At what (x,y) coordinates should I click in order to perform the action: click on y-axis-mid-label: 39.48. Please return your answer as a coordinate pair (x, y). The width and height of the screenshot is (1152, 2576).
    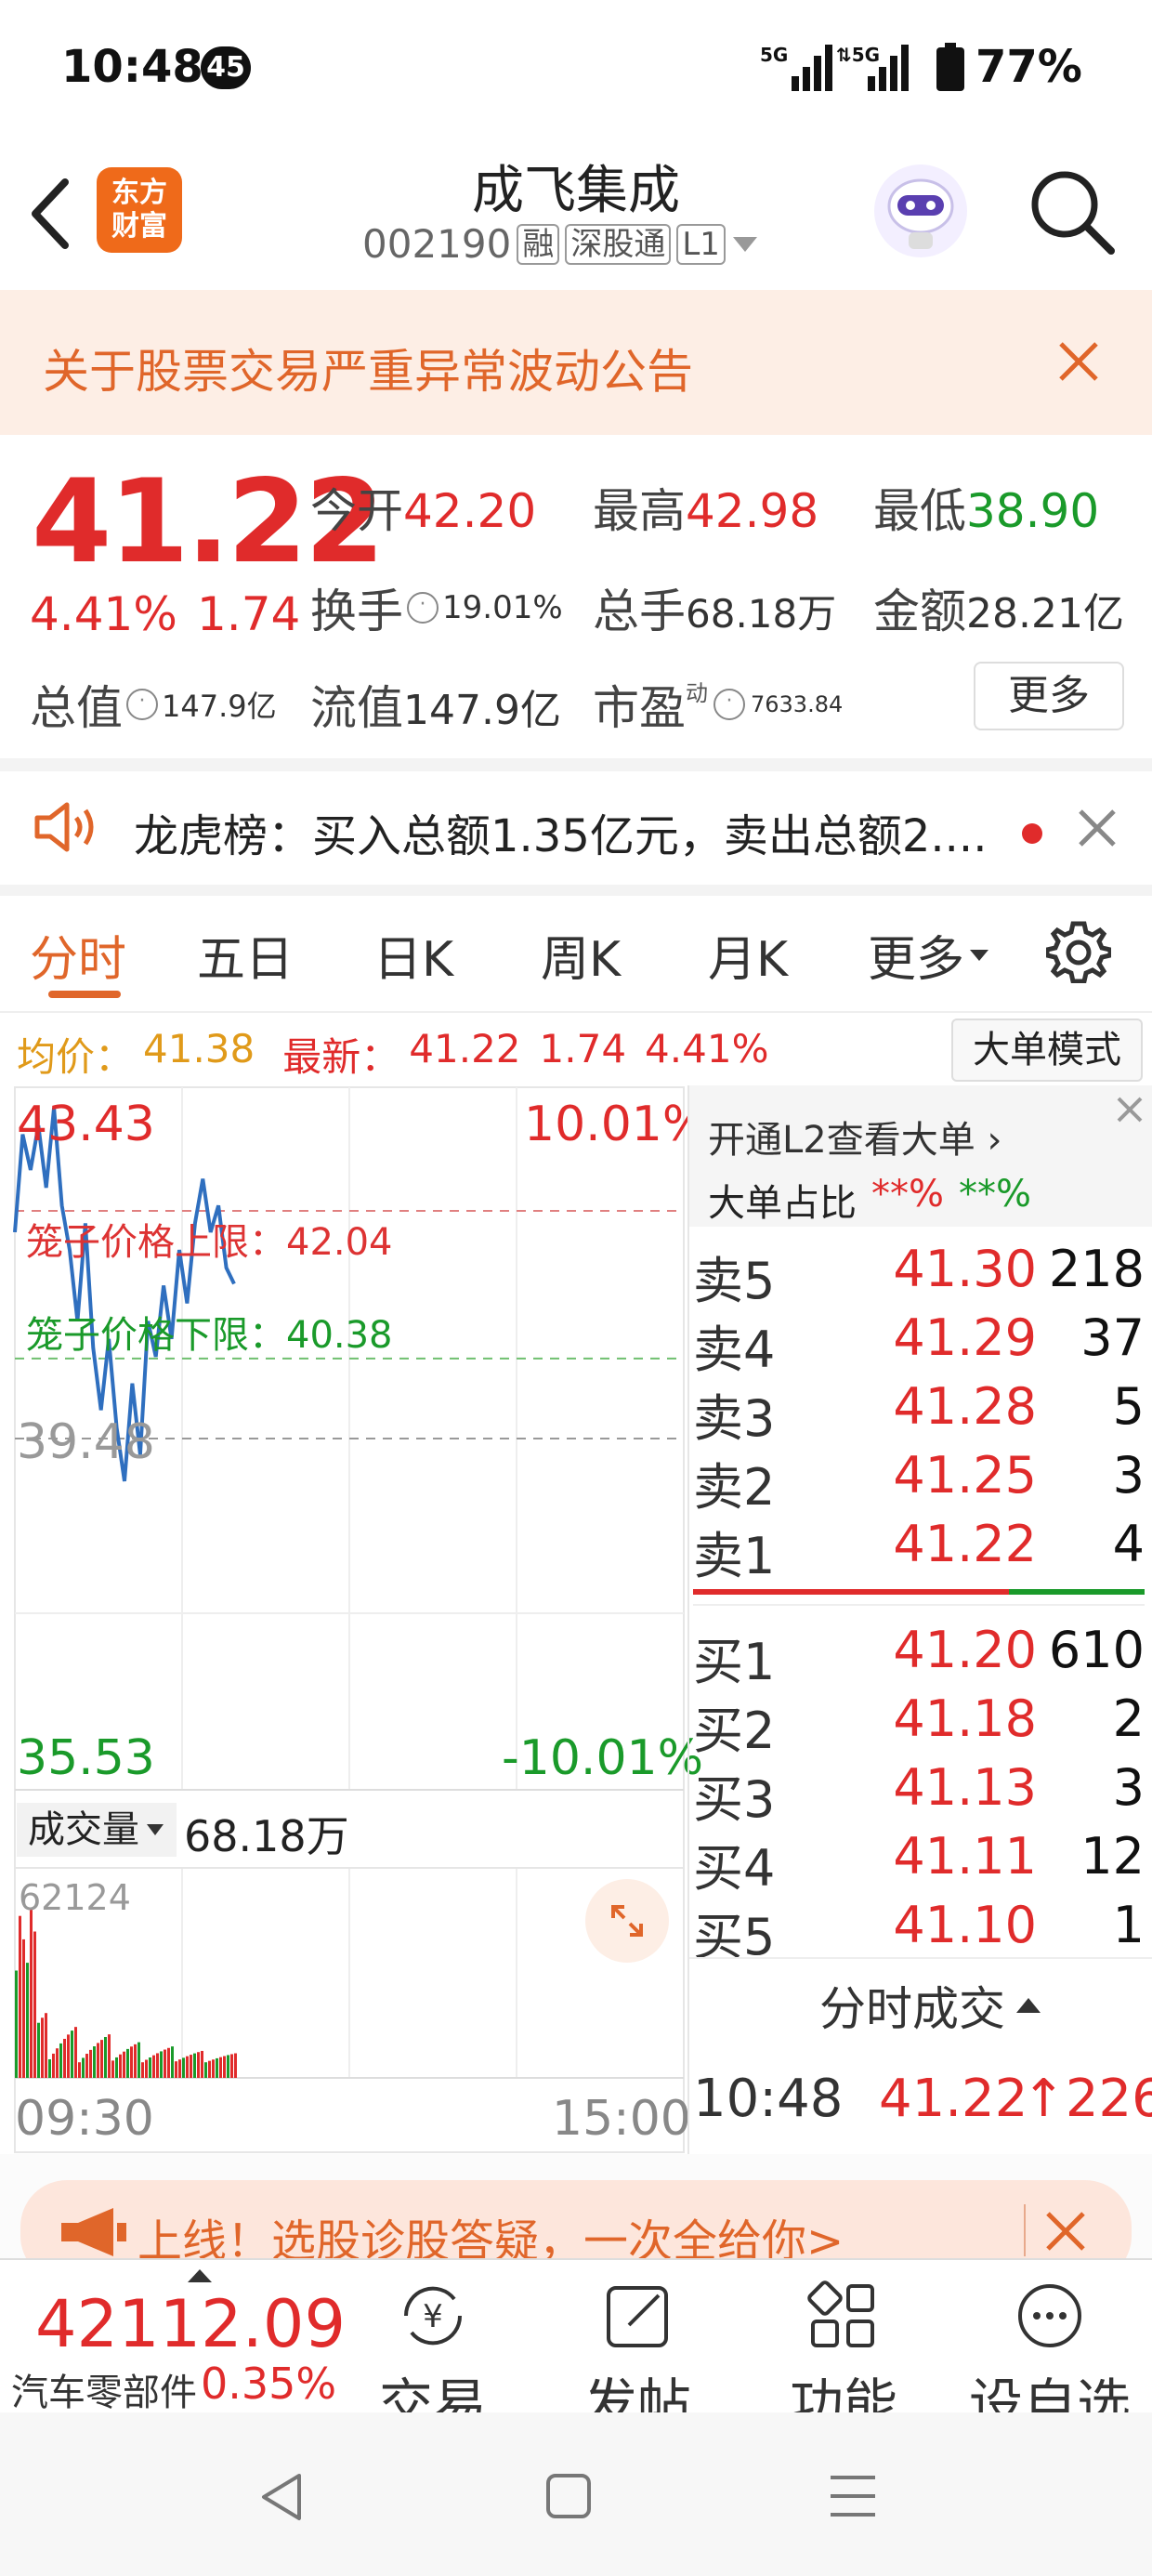
    Looking at the image, I should click on (86, 1442).